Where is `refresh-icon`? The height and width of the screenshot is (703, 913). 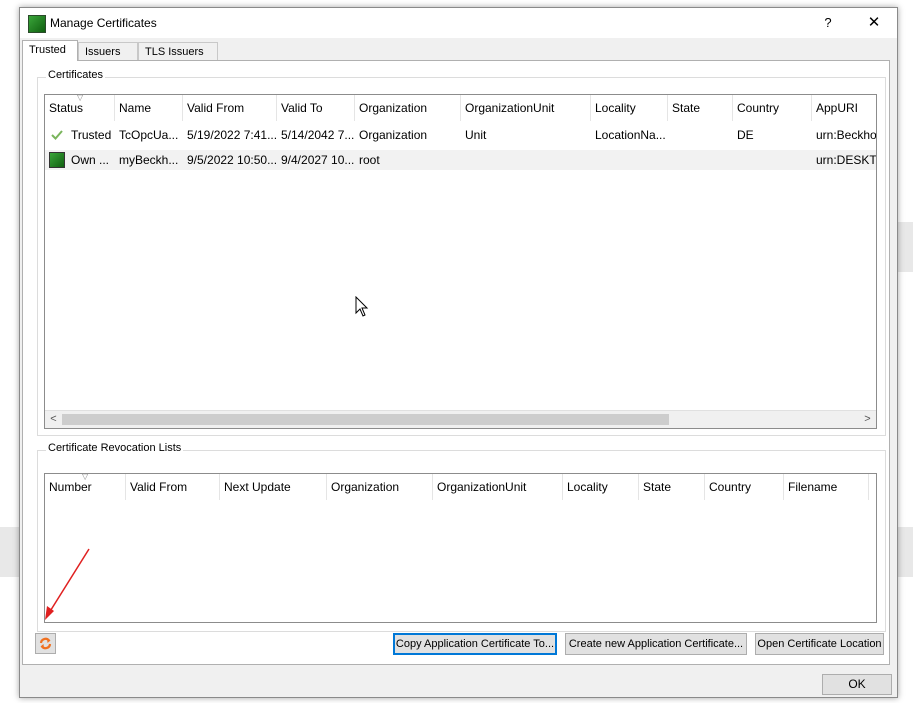 refresh-icon is located at coordinates (45, 645).